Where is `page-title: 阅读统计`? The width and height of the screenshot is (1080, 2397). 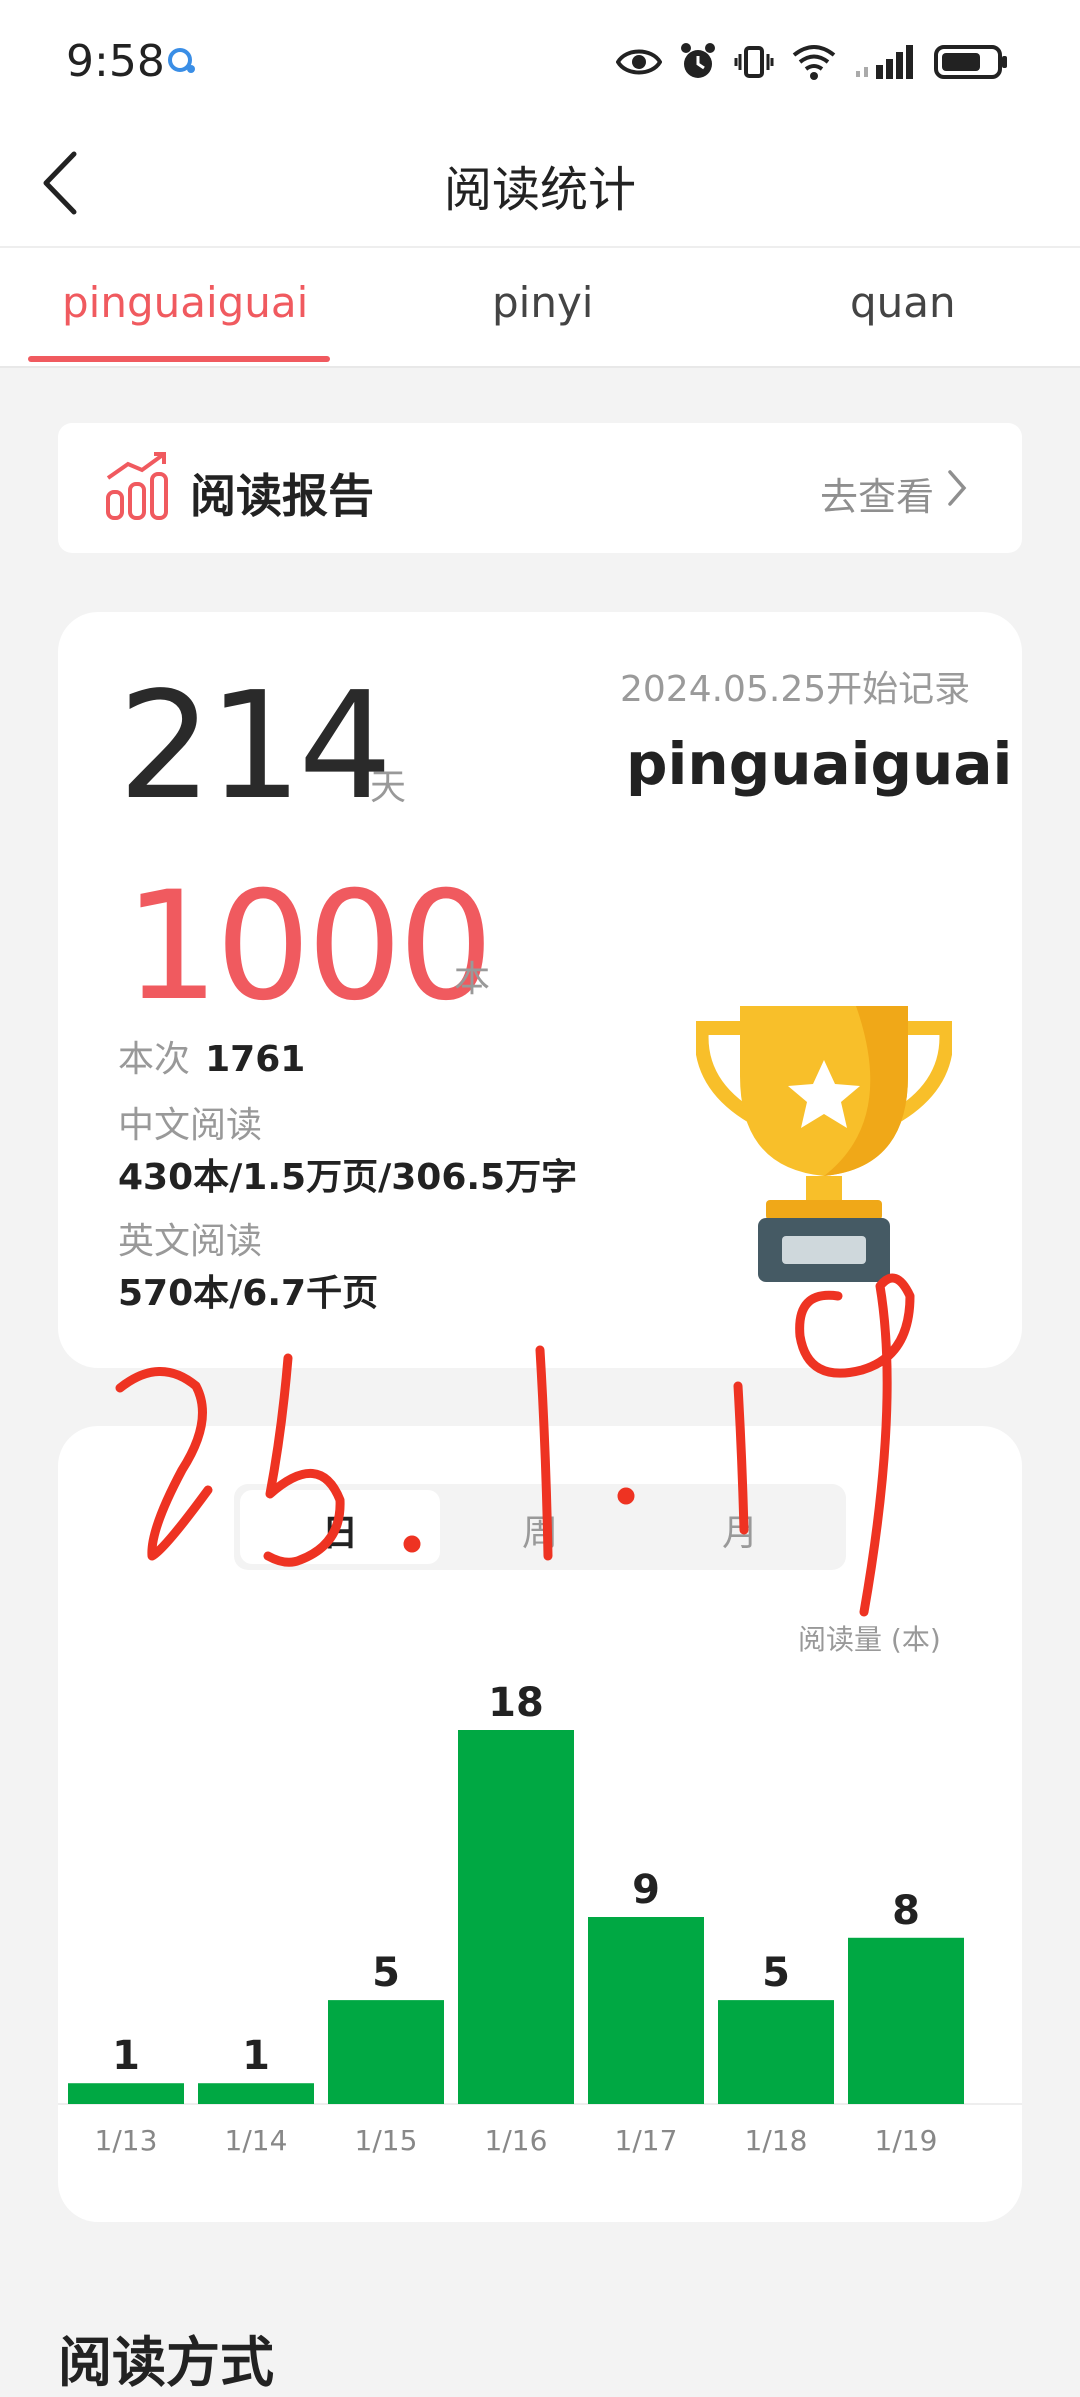 page-title: 阅读统计 is located at coordinates (539, 190).